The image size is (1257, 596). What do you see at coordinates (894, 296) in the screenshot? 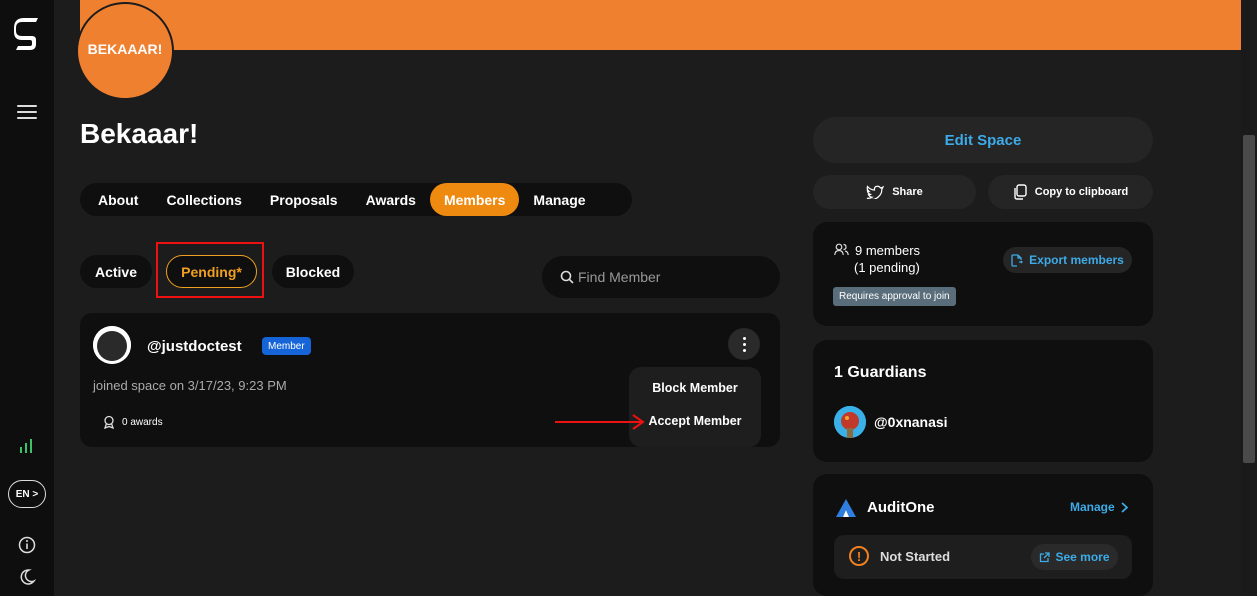
I see `requires-approval-badge: Requires approval to join` at bounding box center [894, 296].